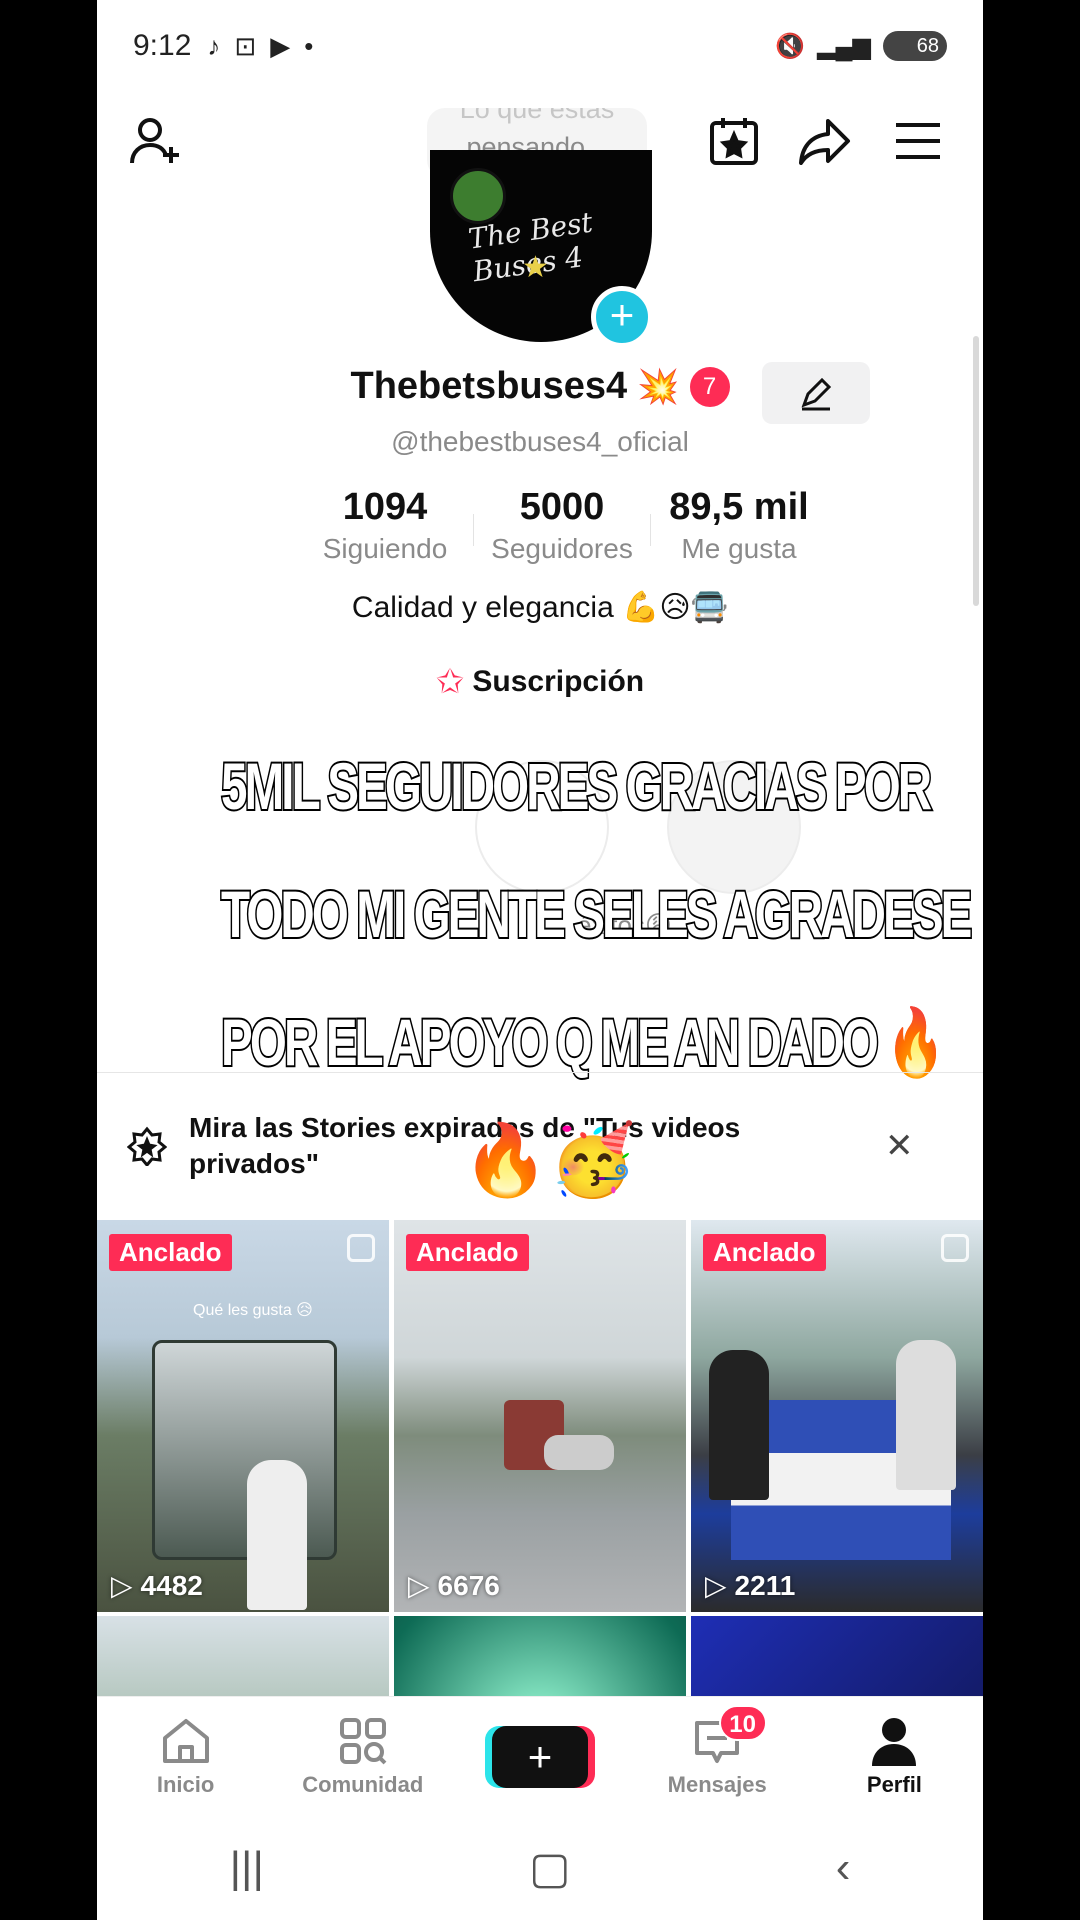 The height and width of the screenshot is (1920, 1080). I want to click on status-system-icons: 🔇 ▂▄▆ 68, so click(861, 46).